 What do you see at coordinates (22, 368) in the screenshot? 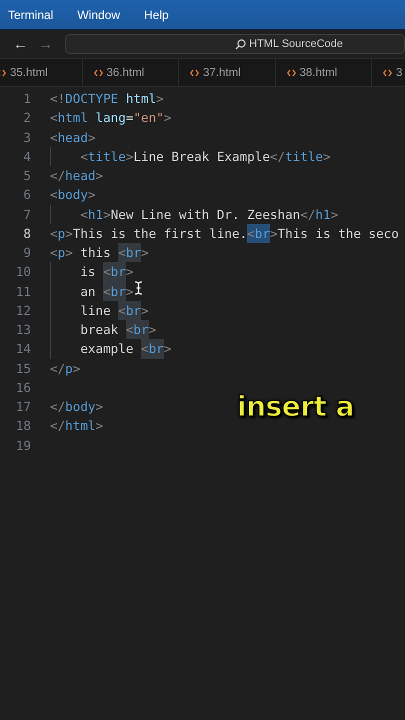
I see `line-number: 15` at bounding box center [22, 368].